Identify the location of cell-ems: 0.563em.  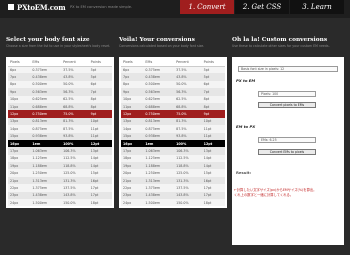
(159, 92).